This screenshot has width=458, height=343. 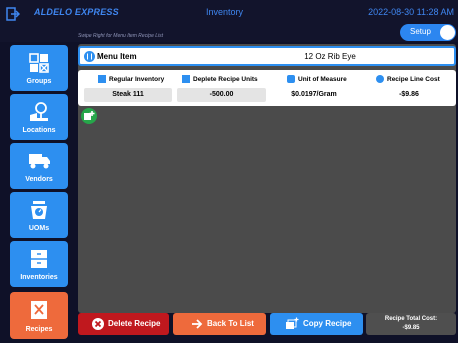 What do you see at coordinates (314, 94) in the screenshot?
I see `unit-of-measure-value: $0.0197/Gram` at bounding box center [314, 94].